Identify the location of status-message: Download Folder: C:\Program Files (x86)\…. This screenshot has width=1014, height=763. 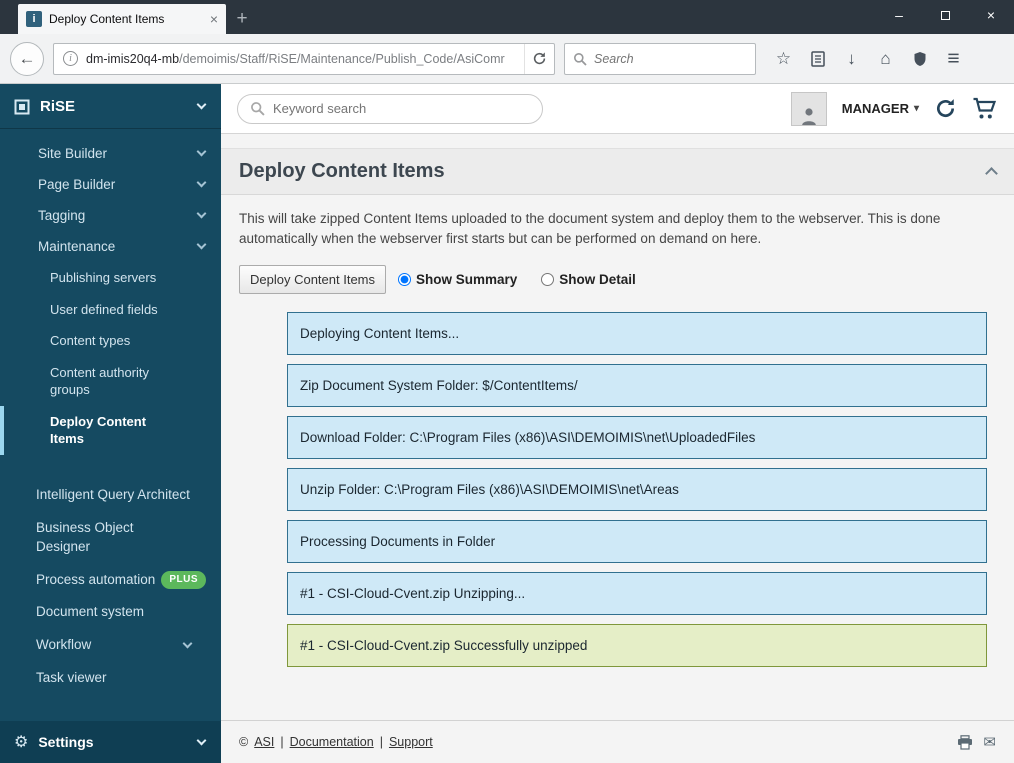
(637, 437).